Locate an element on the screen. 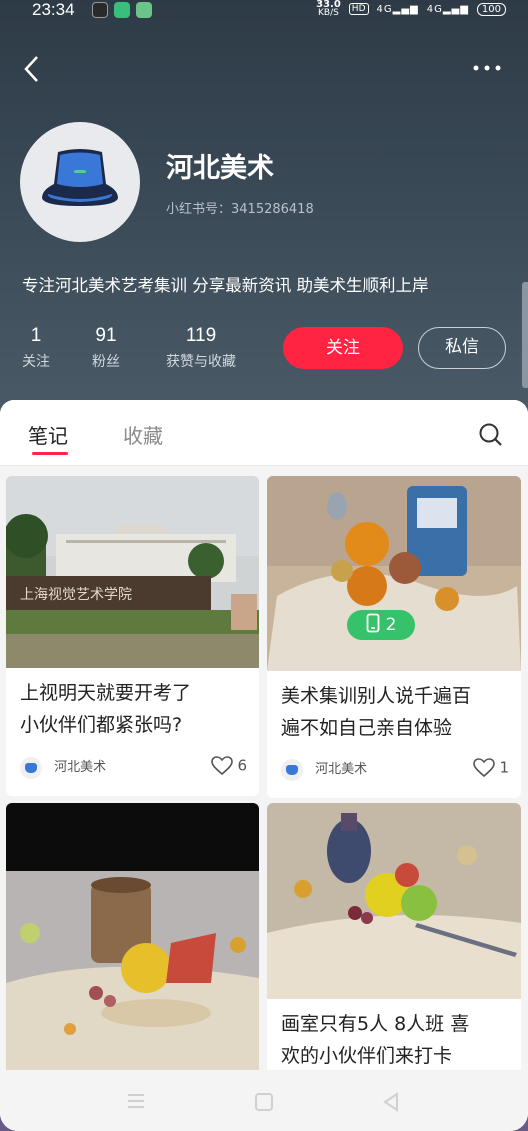 Image resolution: width=528 pixels, height=1131 pixels. note-card is located at coordinates (132, 953).